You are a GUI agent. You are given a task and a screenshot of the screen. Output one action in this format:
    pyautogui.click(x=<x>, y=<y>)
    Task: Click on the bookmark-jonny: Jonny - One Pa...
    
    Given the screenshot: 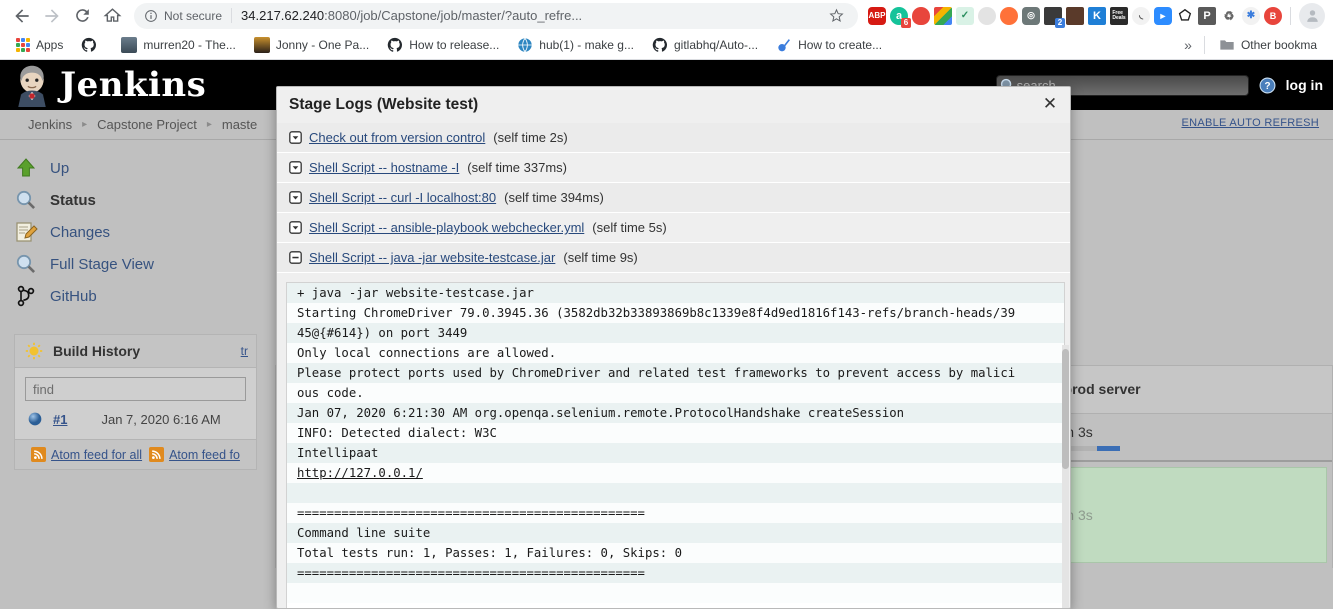 What is the action you would take?
    pyautogui.click(x=311, y=45)
    